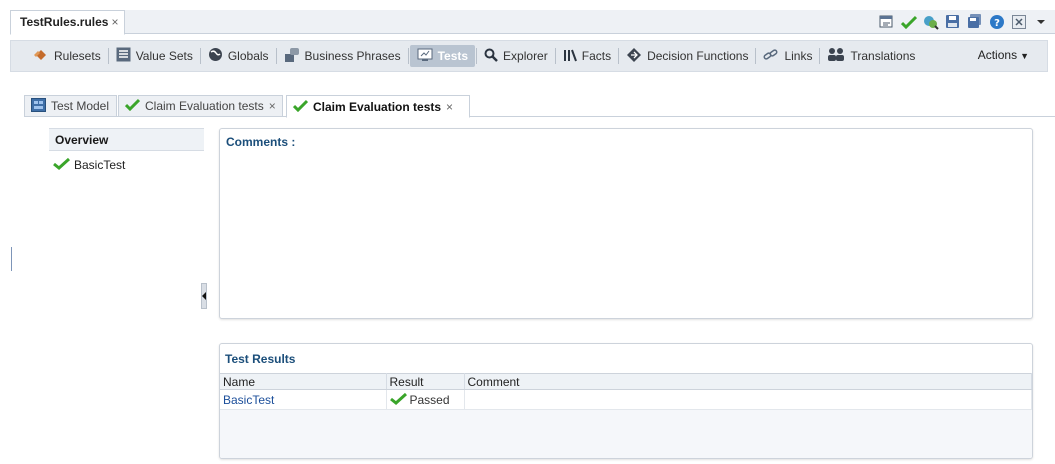 This screenshot has width=1055, height=464. What do you see at coordinates (442, 56) in the screenshot?
I see `nav-tests: Tests` at bounding box center [442, 56].